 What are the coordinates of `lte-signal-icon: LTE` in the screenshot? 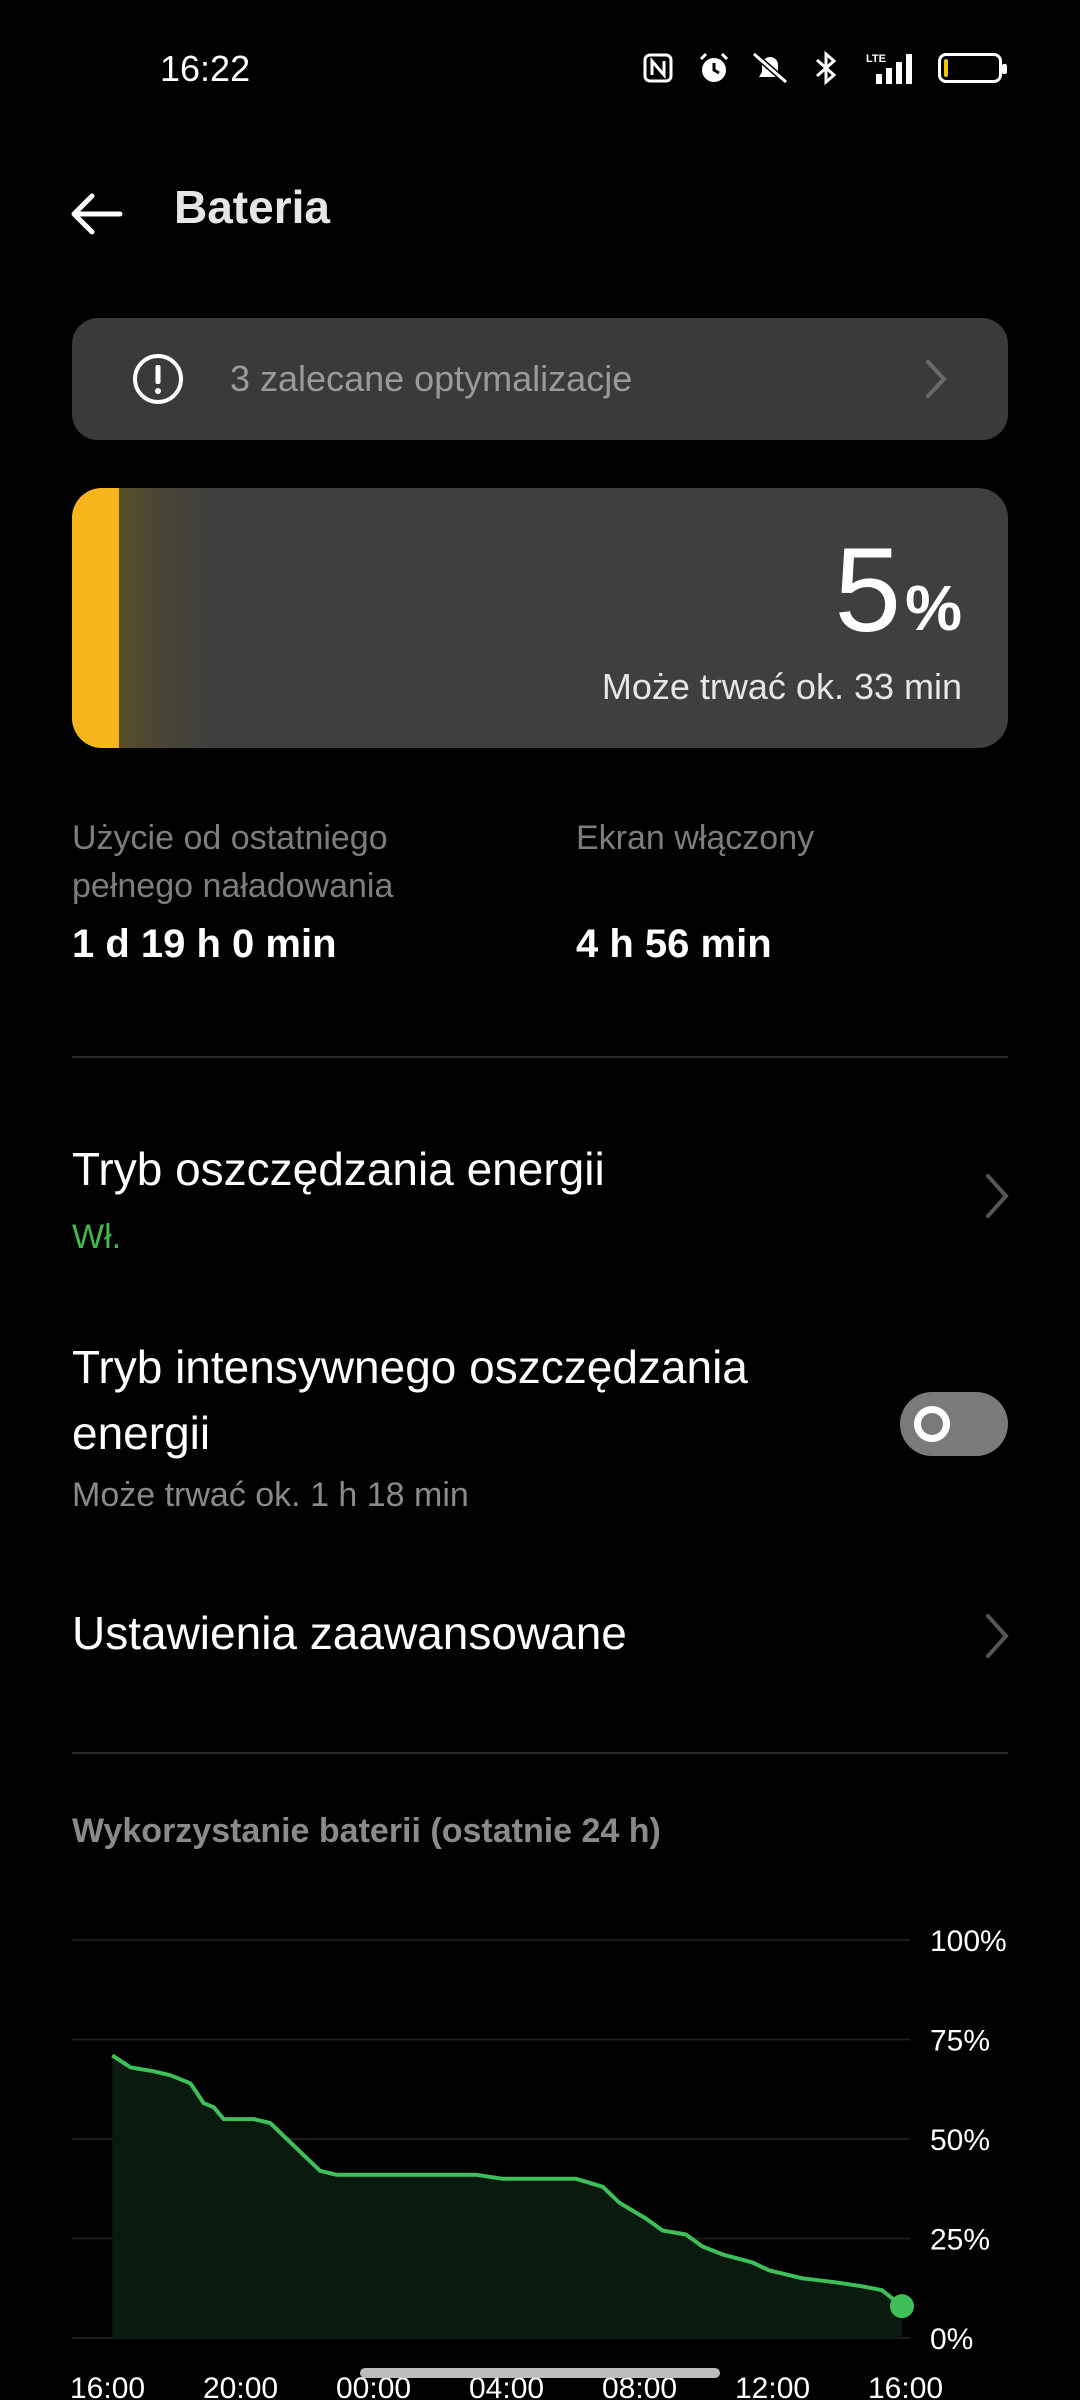 It's located at (892, 68).